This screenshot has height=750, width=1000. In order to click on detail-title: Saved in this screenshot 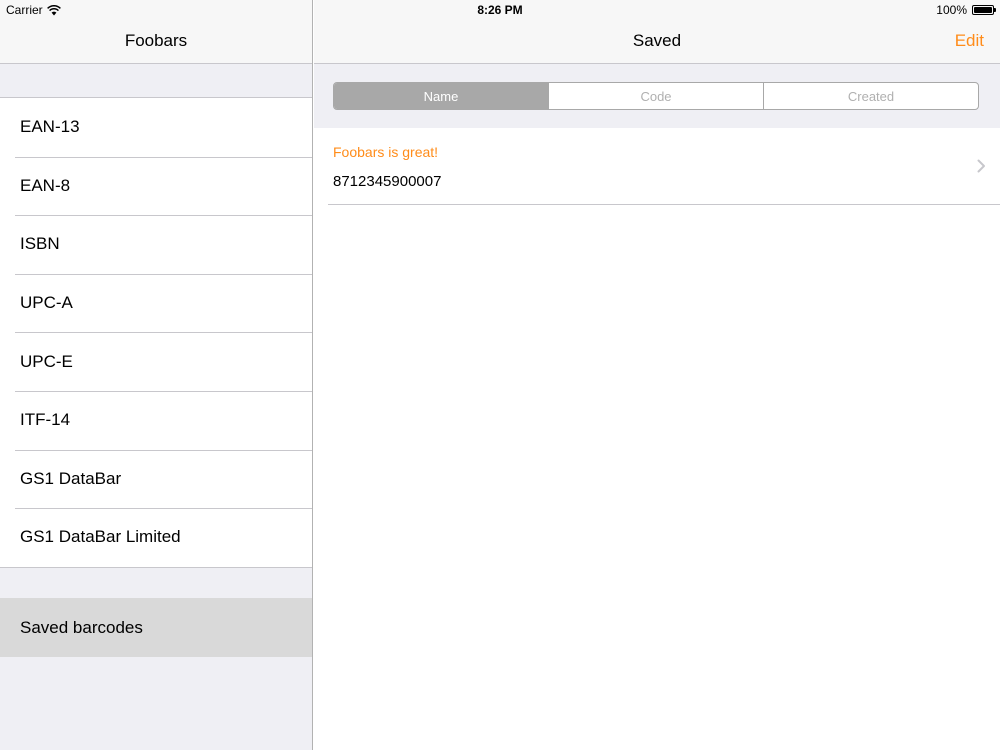, I will do `click(657, 40)`.